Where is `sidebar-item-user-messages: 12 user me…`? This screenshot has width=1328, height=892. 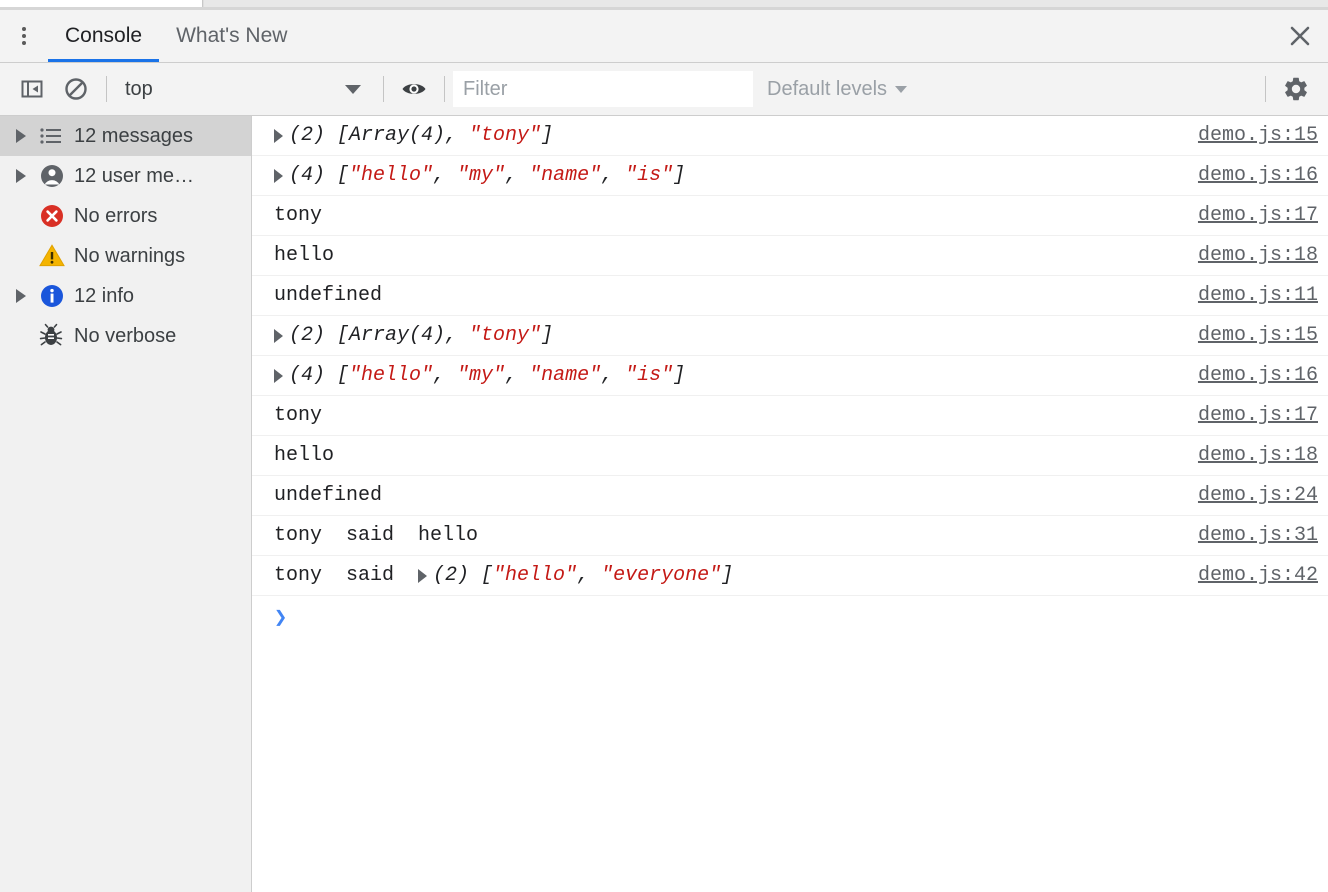 sidebar-item-user-messages: 12 user me… is located at coordinates (125, 176).